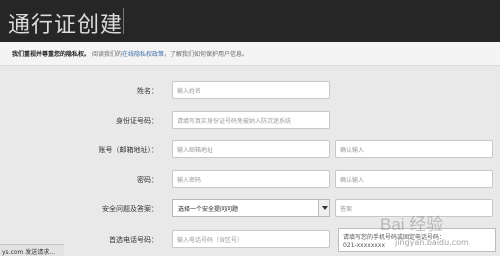  I want to click on privacy-text-2: ，了解我们如何保护用户信息。, so click(205, 54).